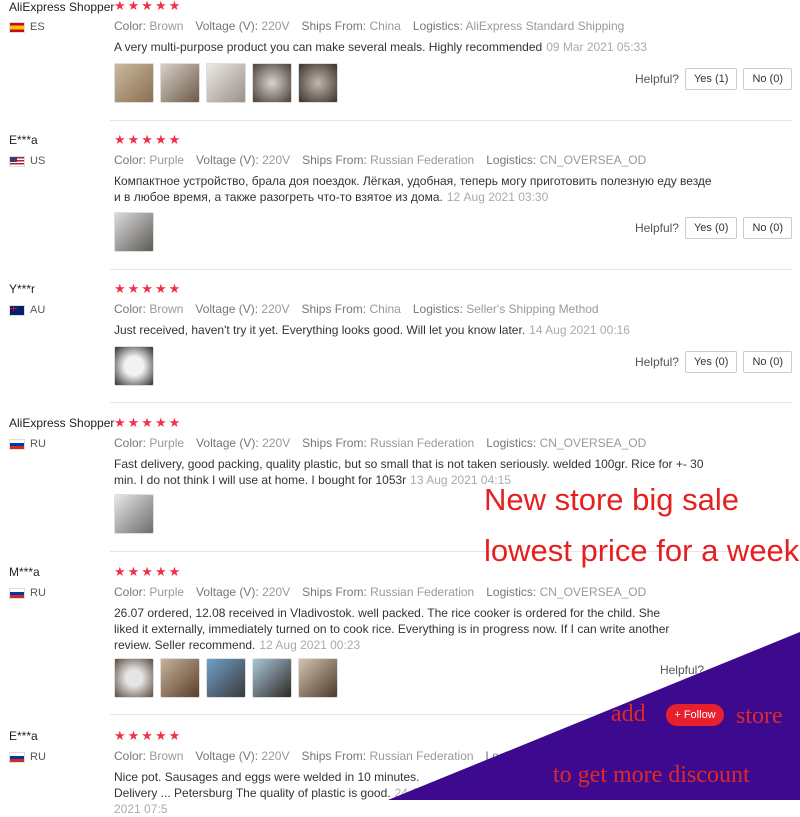  Describe the element at coordinates (27, 27) in the screenshot. I see `country: ES` at that location.